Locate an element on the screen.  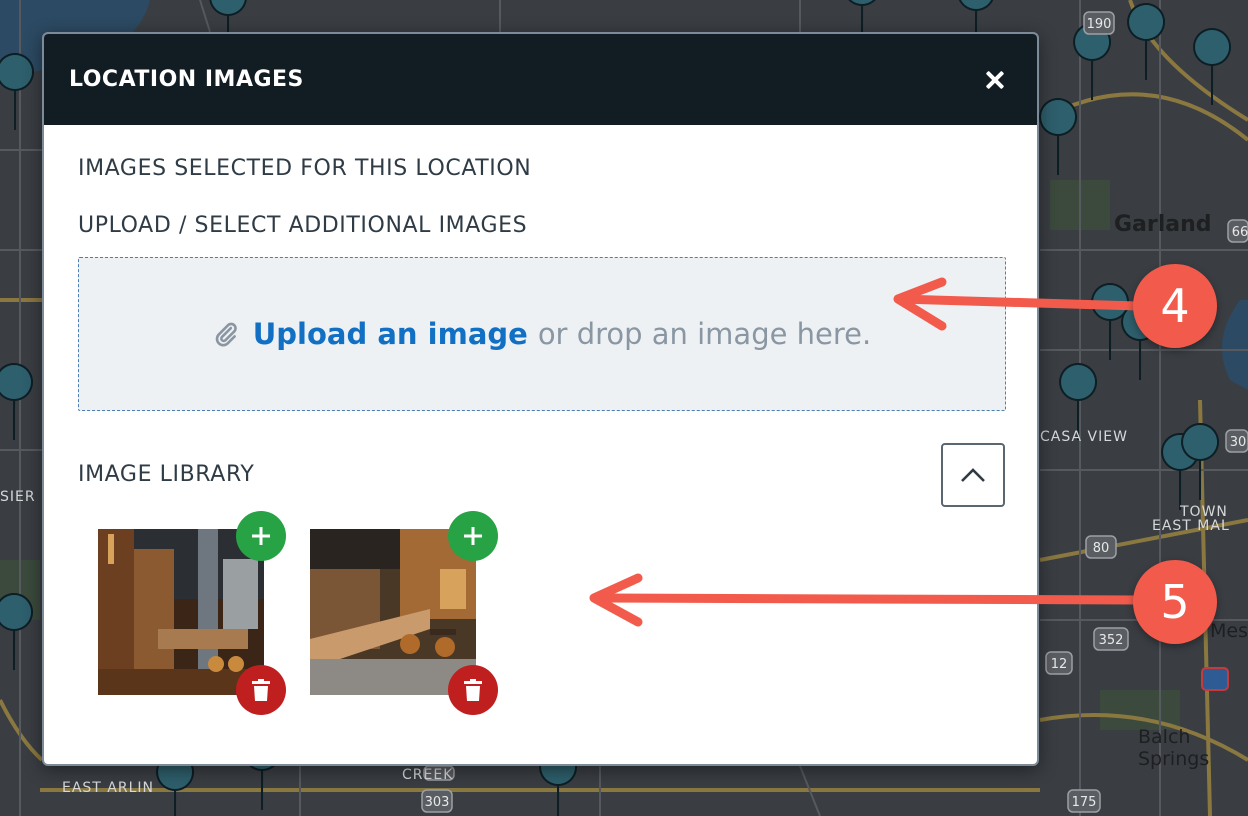
upload-heading: UPLOAD / SELECT ADDITIONAL IMAGES is located at coordinates (303, 225).